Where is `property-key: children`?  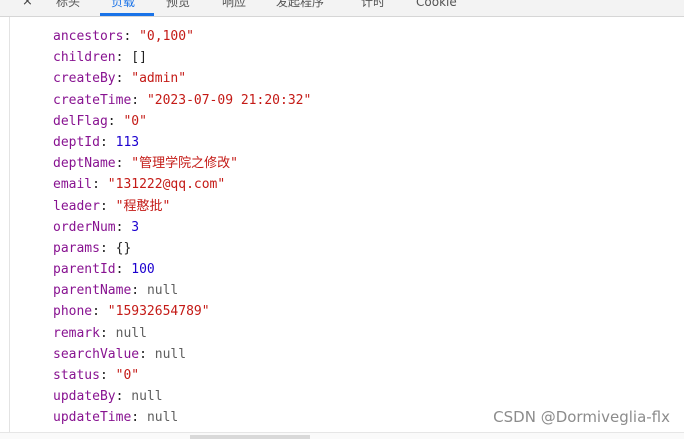 property-key: children is located at coordinates (84, 58).